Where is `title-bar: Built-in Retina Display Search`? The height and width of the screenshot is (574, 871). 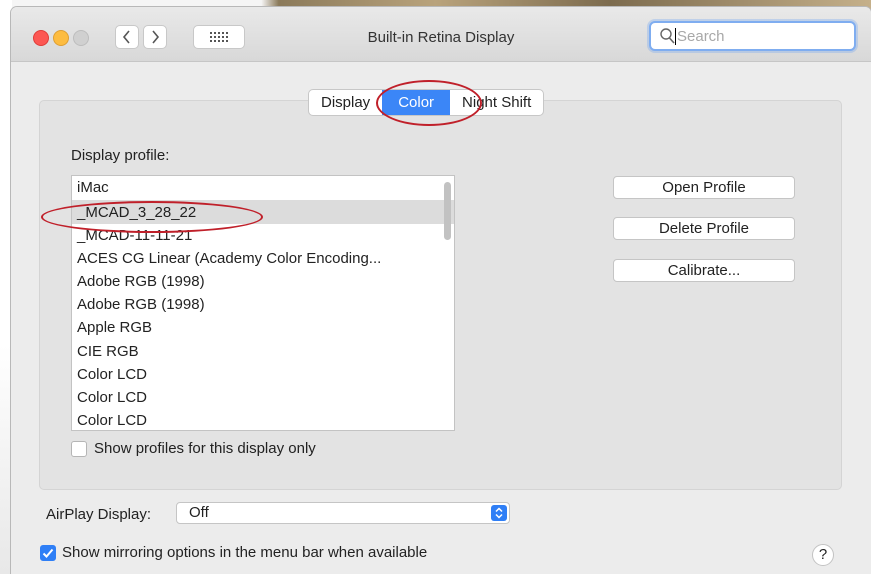 title-bar: Built-in Retina Display Search is located at coordinates (441, 34).